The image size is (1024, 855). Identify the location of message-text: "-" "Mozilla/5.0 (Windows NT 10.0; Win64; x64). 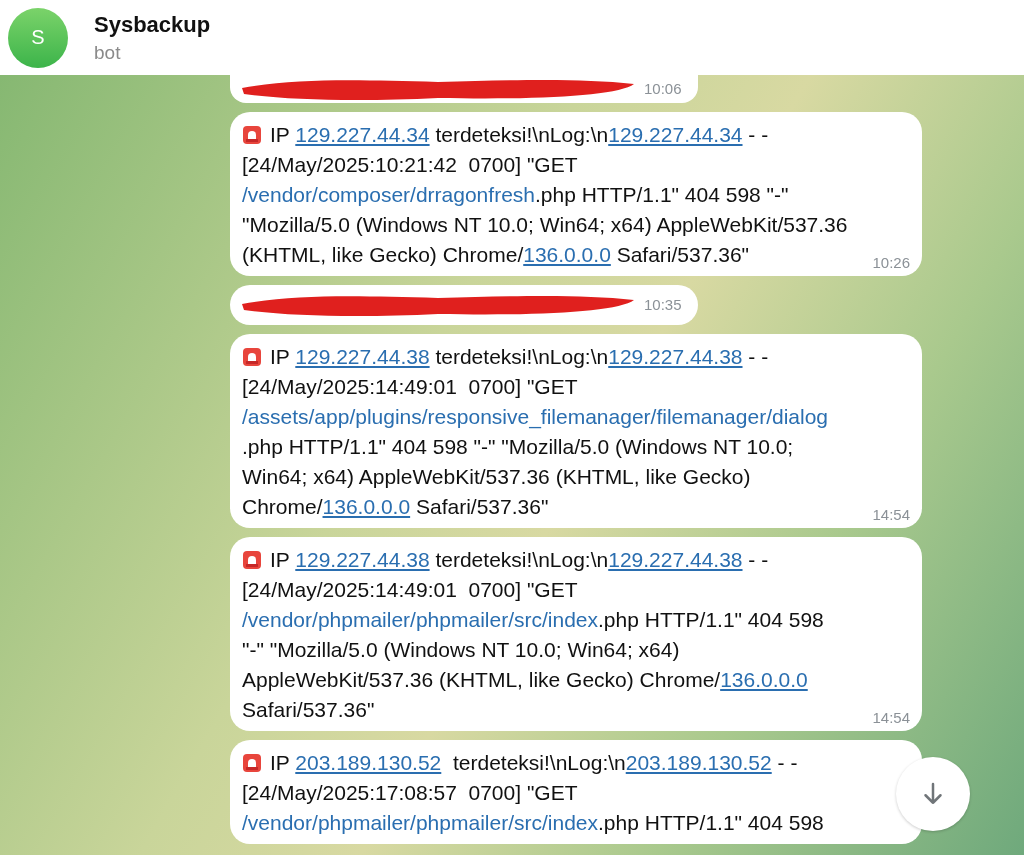
(461, 649).